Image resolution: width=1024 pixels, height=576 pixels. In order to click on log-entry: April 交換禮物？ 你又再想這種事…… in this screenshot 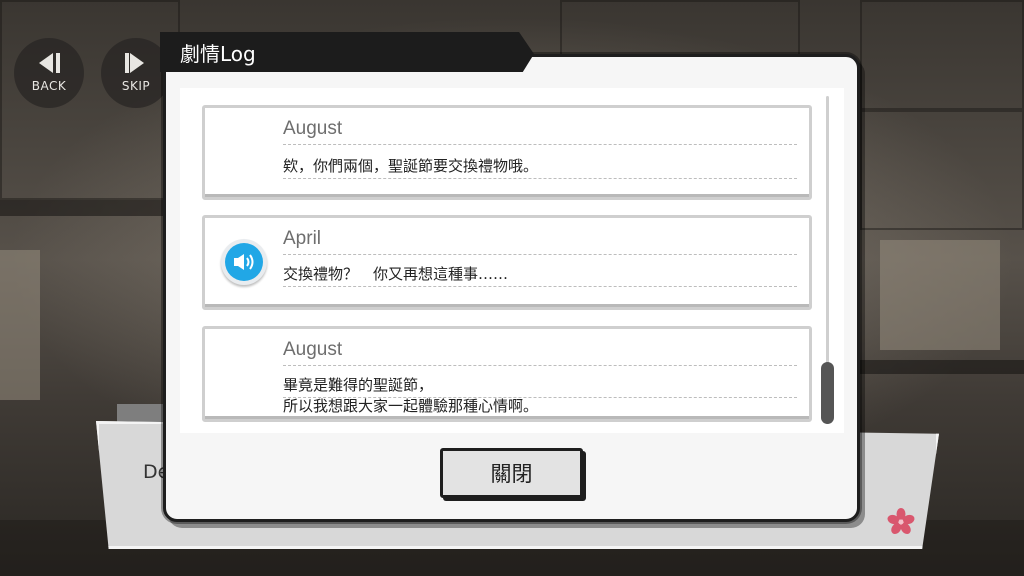, I will do `click(507, 262)`.